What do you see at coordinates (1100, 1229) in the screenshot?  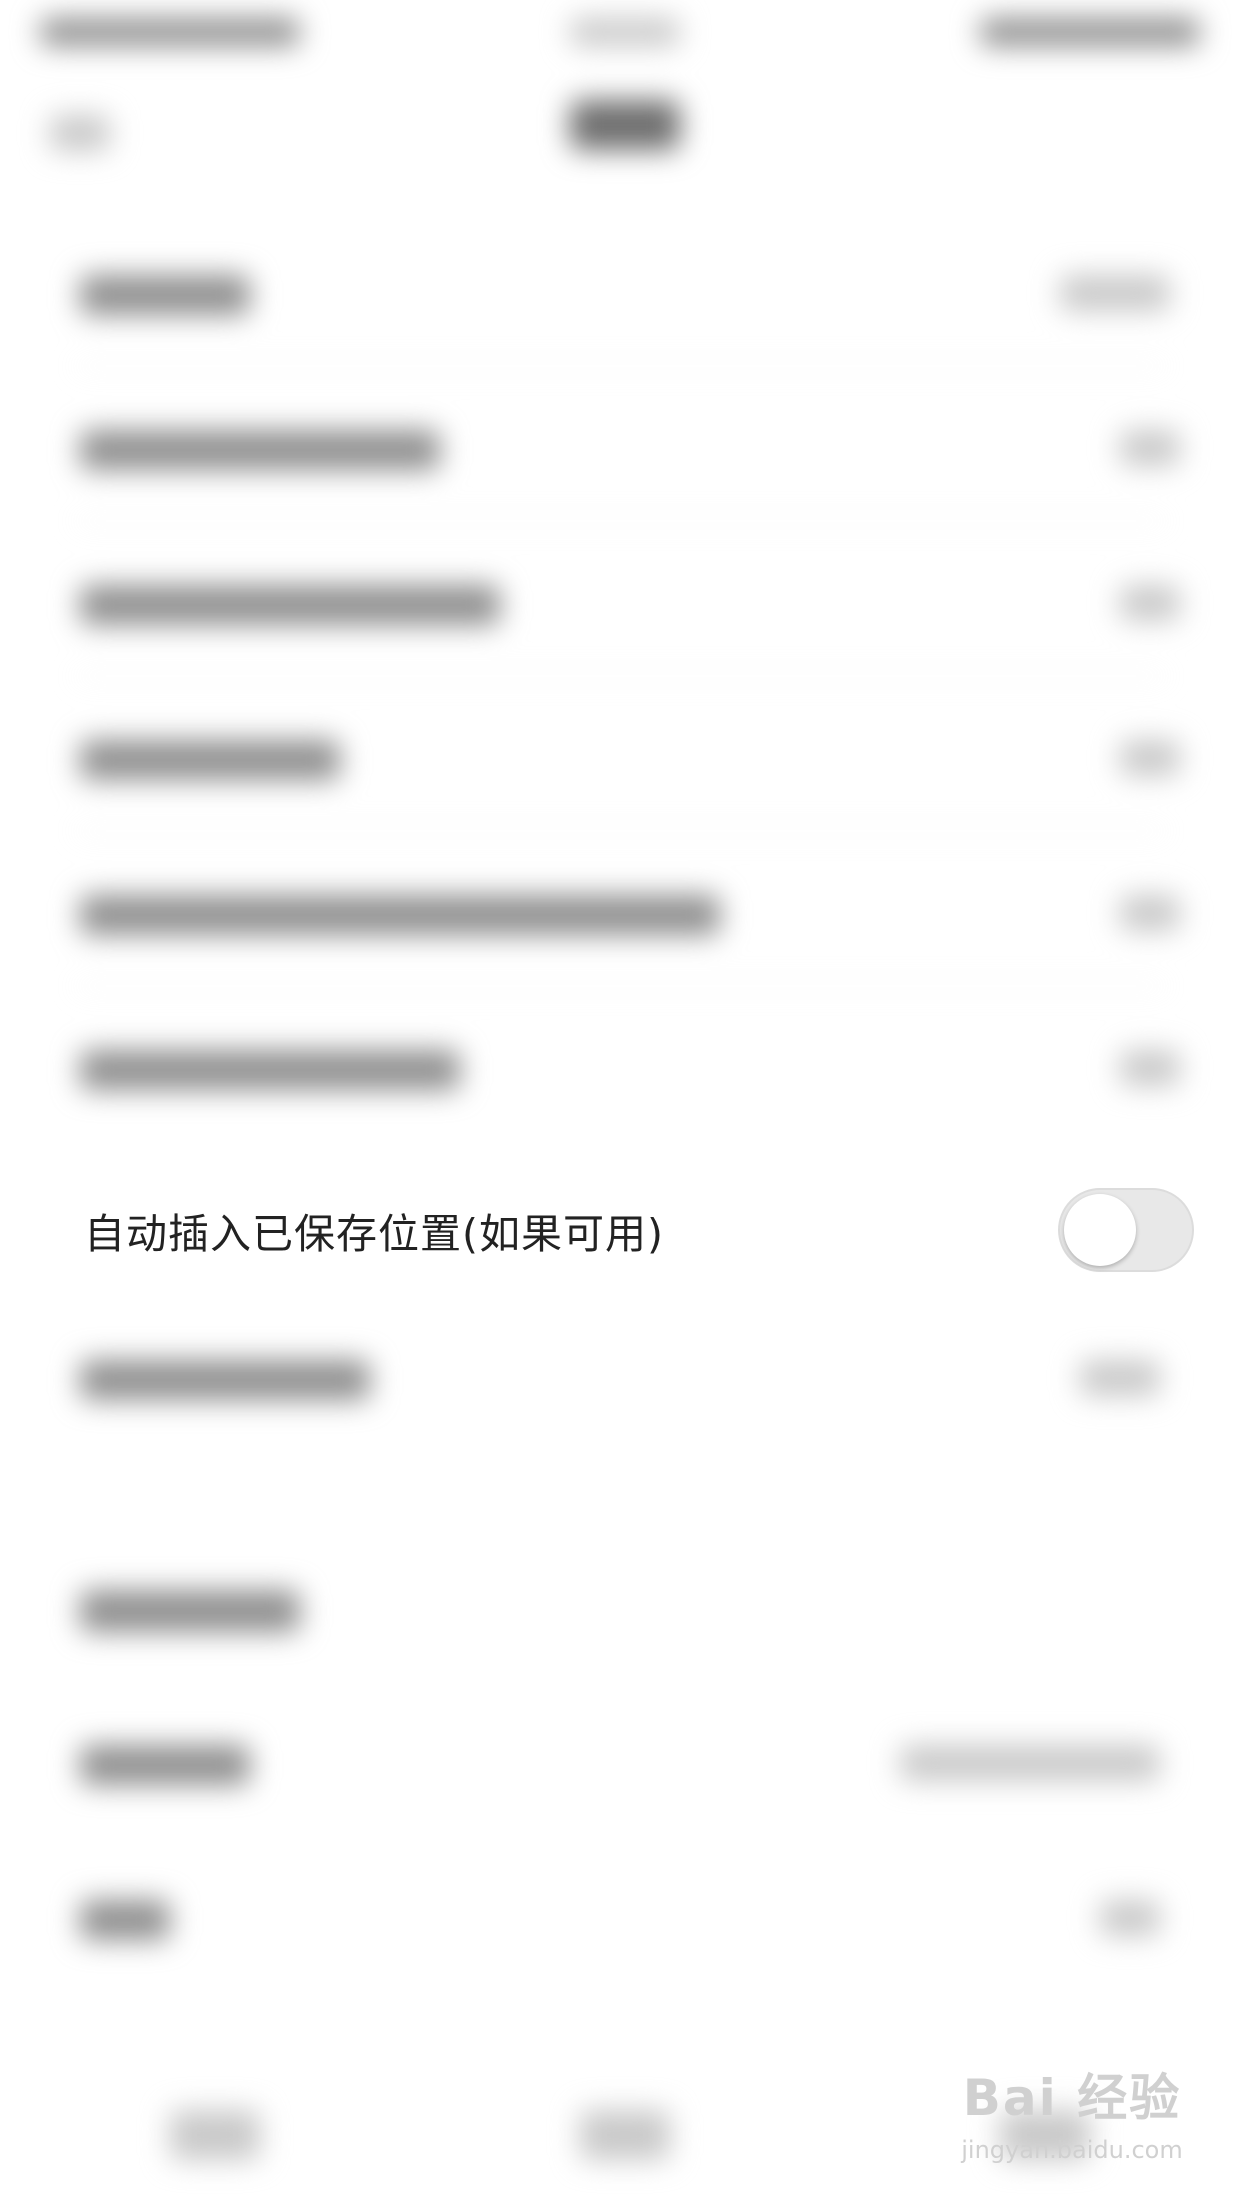 I see `toggle-knob` at bounding box center [1100, 1229].